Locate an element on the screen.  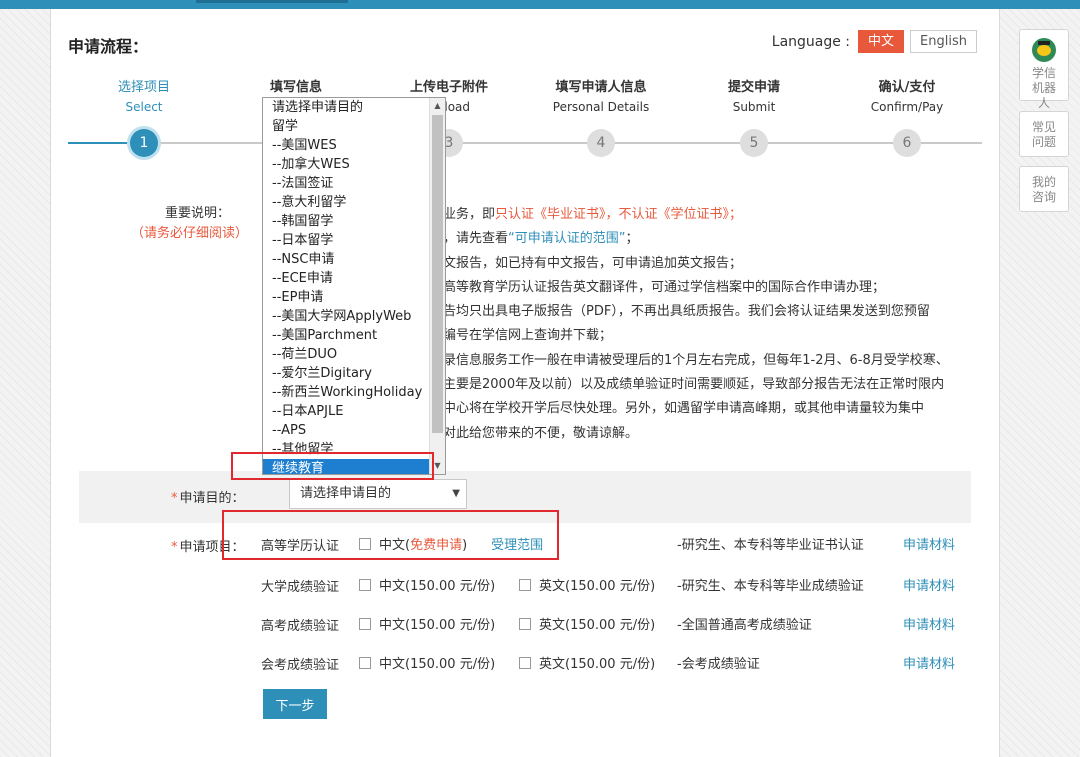
step-select: 选择项目 Select 1 is located at coordinates (144, 116).